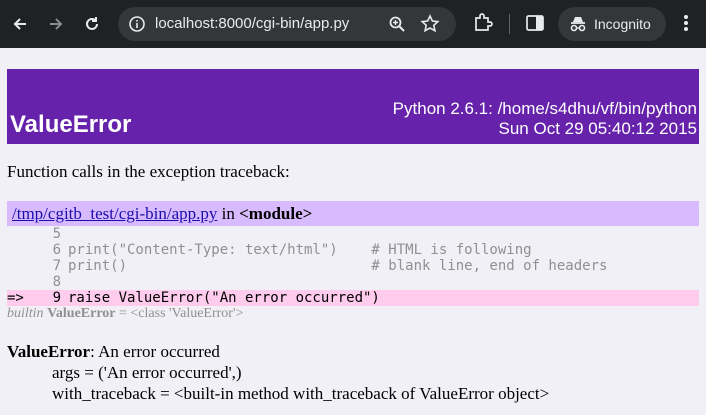  I want to click on summary-exception-name: ValueError, so click(49, 351).